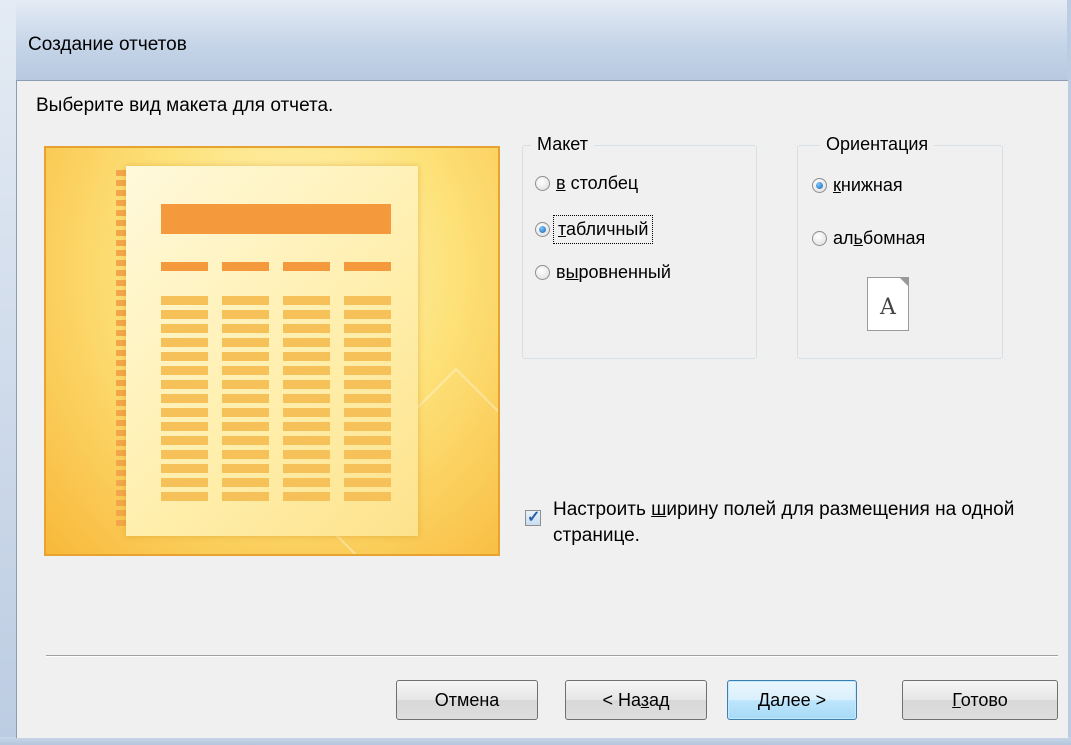  I want to click on layout-radio-justified: выровненный, so click(603, 272).